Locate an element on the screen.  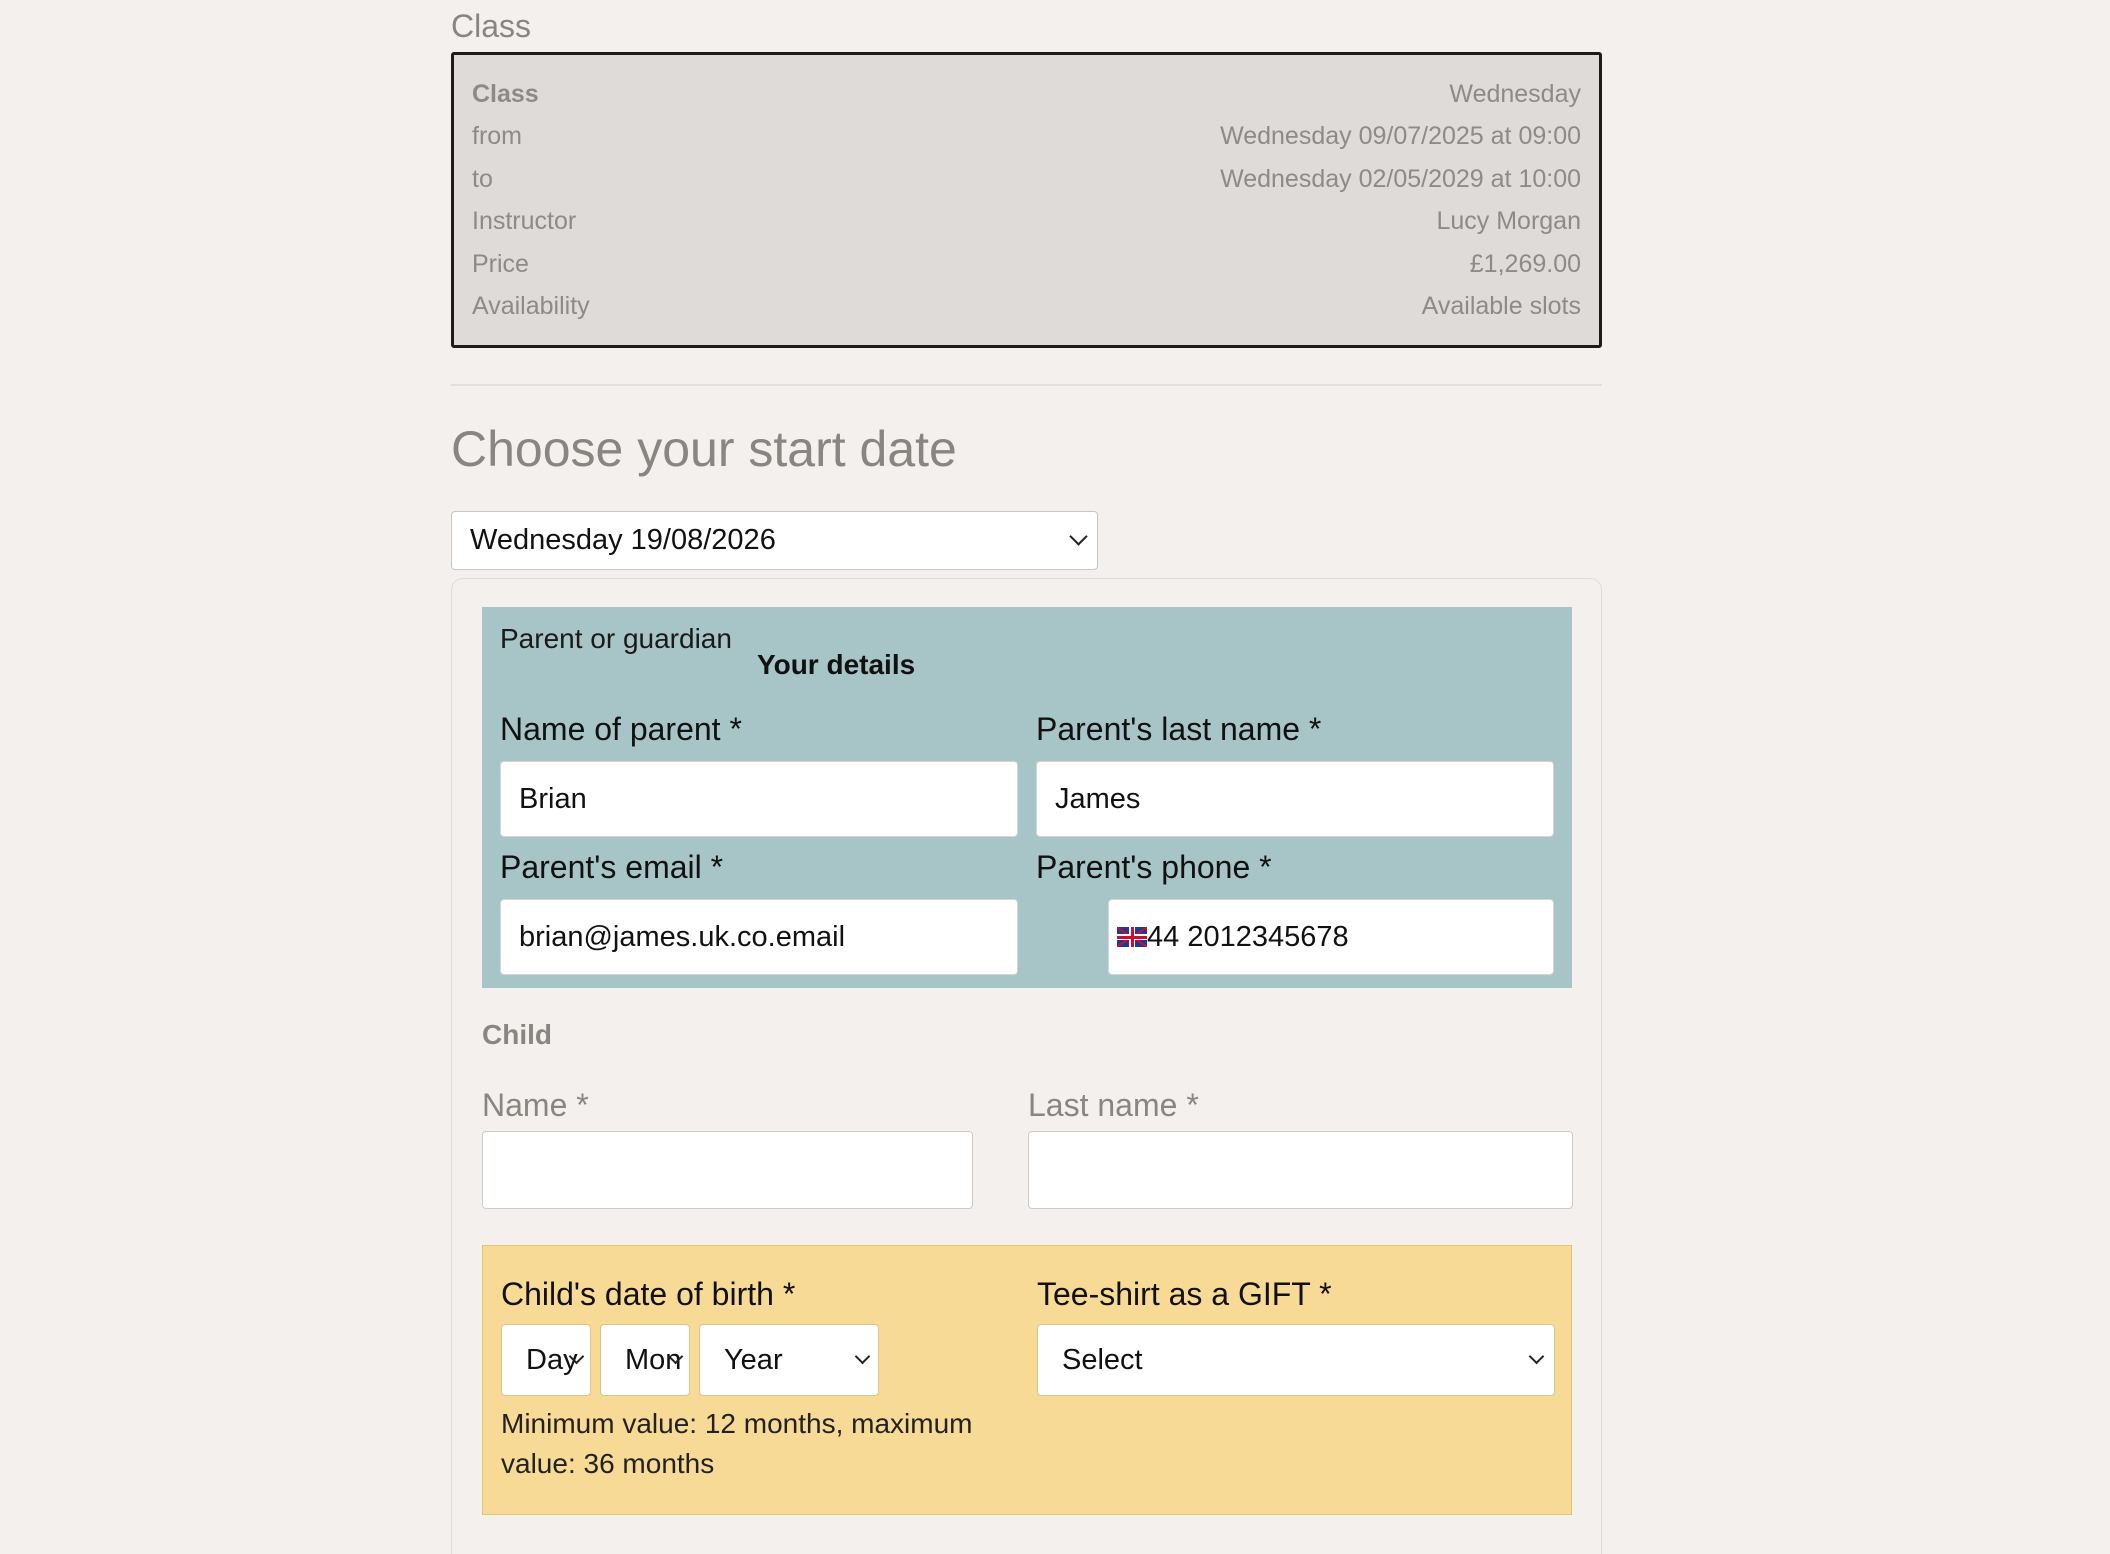
class-row-price: Price £1,269.00 is located at coordinates (1026, 264).